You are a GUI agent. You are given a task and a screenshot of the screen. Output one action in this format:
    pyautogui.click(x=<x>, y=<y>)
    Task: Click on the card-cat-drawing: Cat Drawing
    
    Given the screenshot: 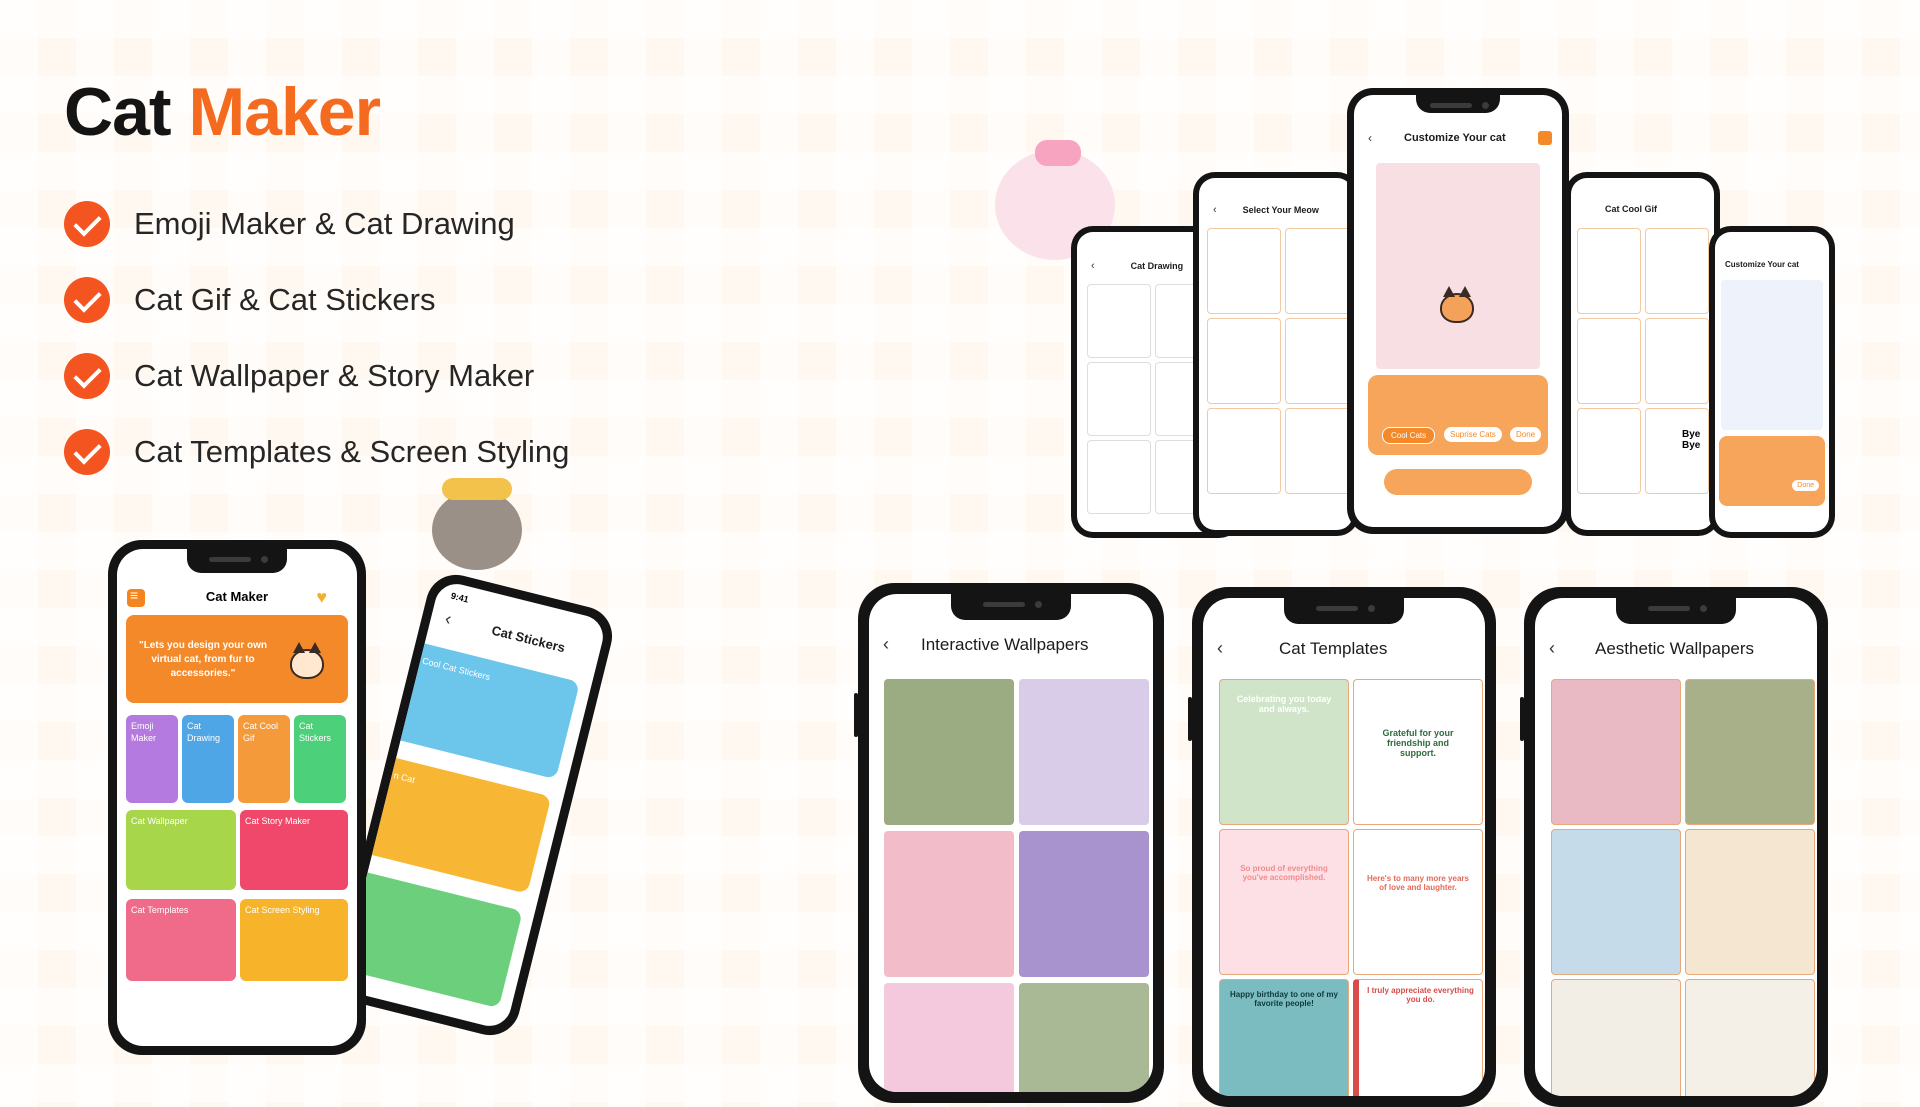 What is the action you would take?
    pyautogui.click(x=208, y=759)
    